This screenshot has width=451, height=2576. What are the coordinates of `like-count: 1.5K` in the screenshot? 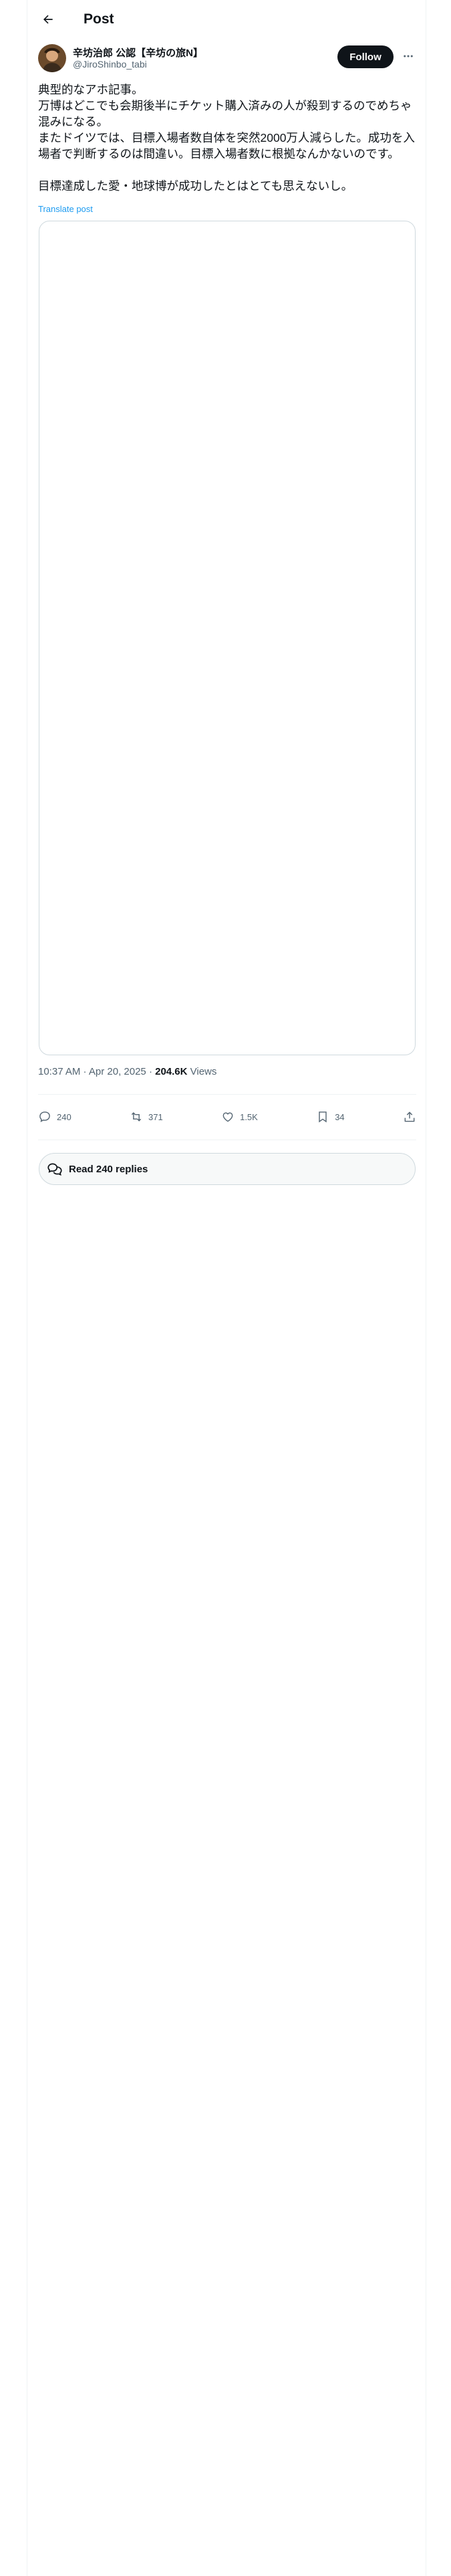 It's located at (249, 1116).